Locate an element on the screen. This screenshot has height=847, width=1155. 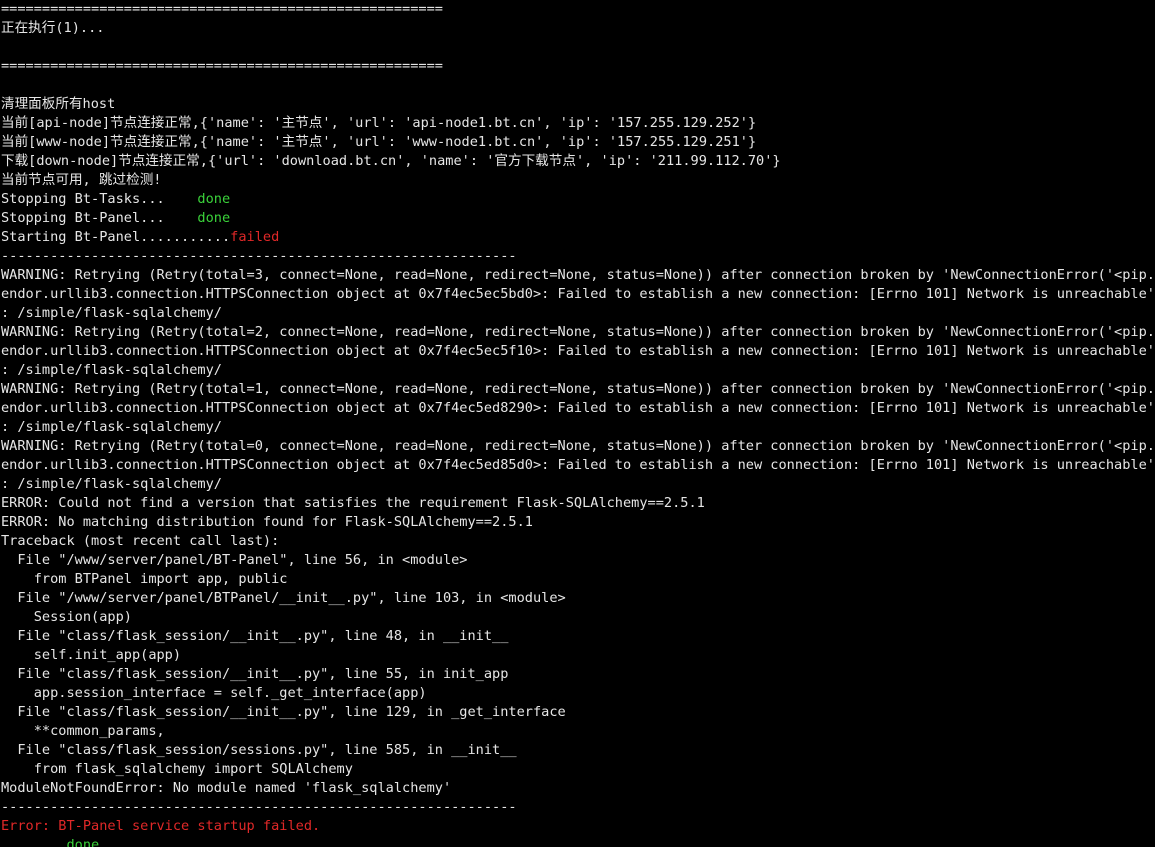
terminal-line-text: Error: BT-Panel service startup failed. is located at coordinates (161, 826).